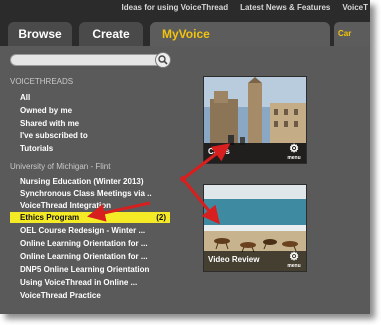 The image size is (381, 325). Describe the element at coordinates (42, 81) in the screenshot. I see `voicethreads-header: VOICETHREADS` at that location.